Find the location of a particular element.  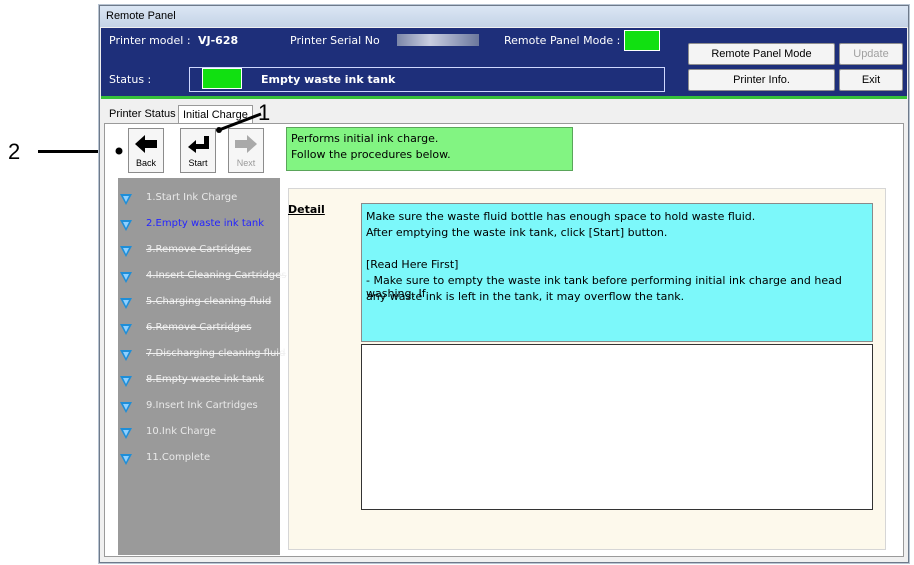

step-item: 2.Empty waste ink tank is located at coordinates (199, 225).